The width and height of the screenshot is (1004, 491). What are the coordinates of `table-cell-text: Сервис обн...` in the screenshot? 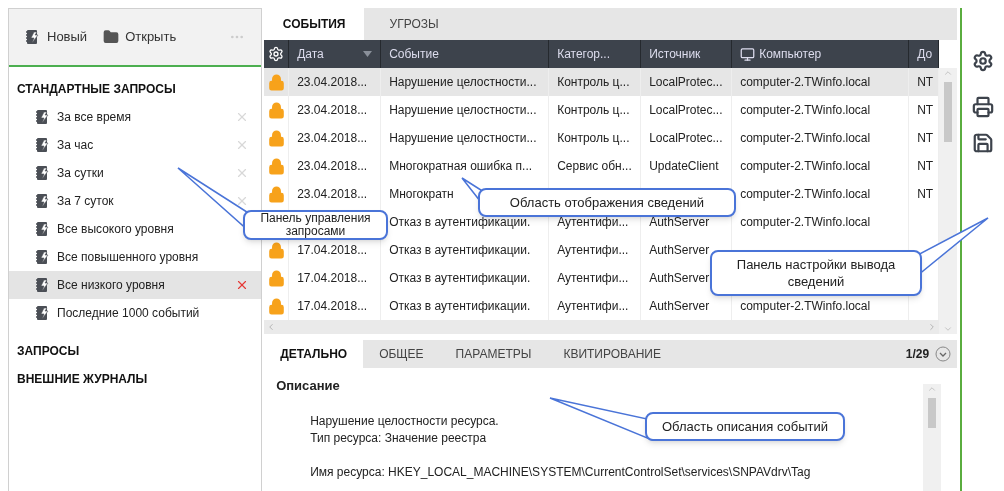 It's located at (594, 166).